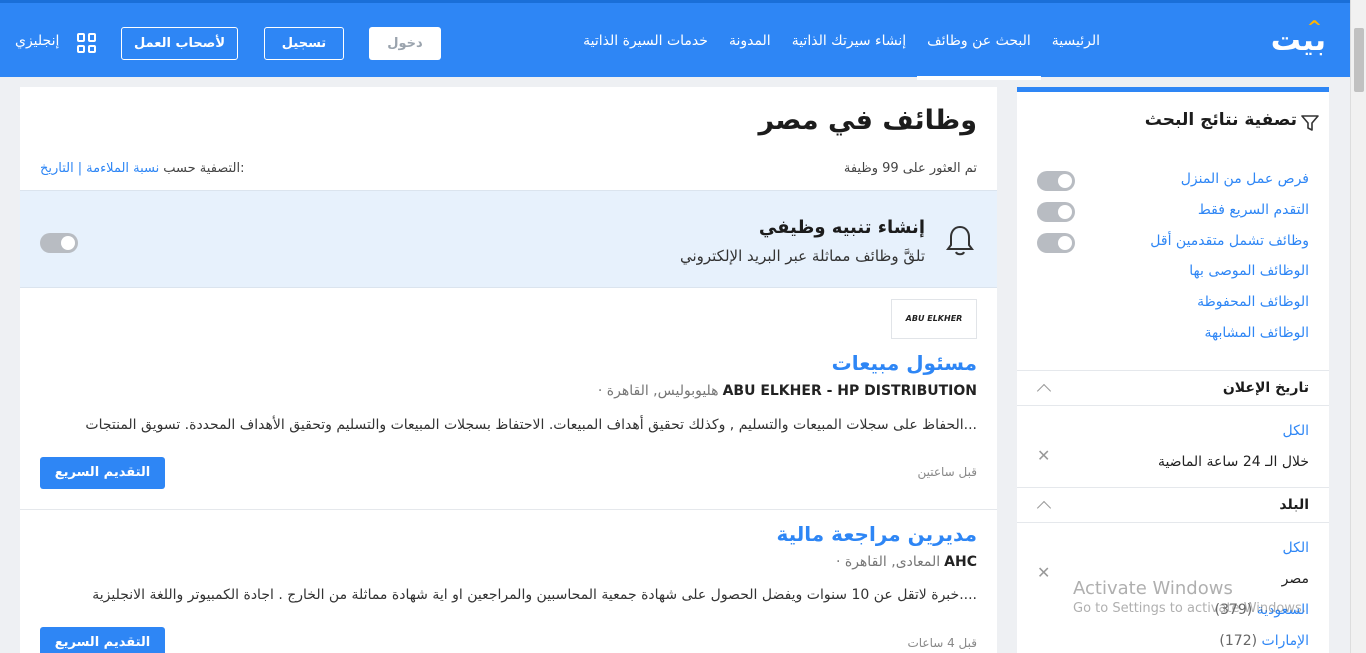  I want to click on job-posted-time: قبل ساعتين, so click(947, 472).